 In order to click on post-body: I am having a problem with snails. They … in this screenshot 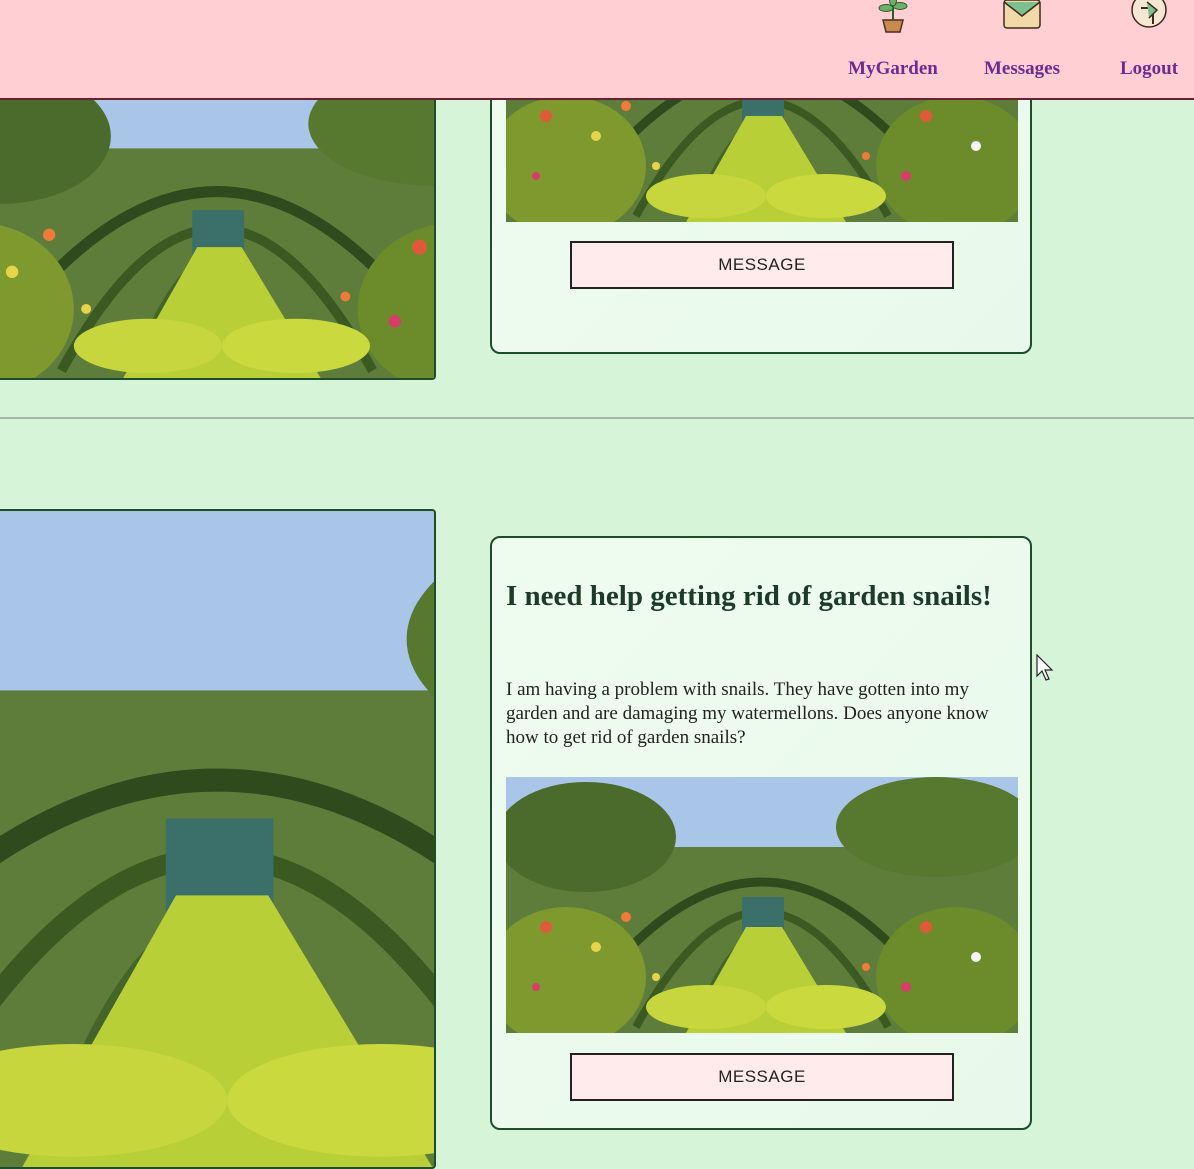, I will do `click(747, 713)`.